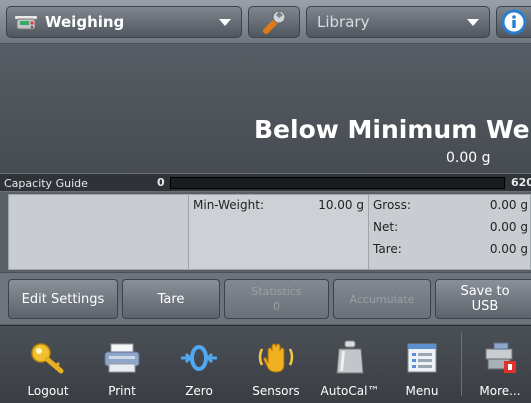  I want to click on top-bar: Weighing Library, so click(265, 22).